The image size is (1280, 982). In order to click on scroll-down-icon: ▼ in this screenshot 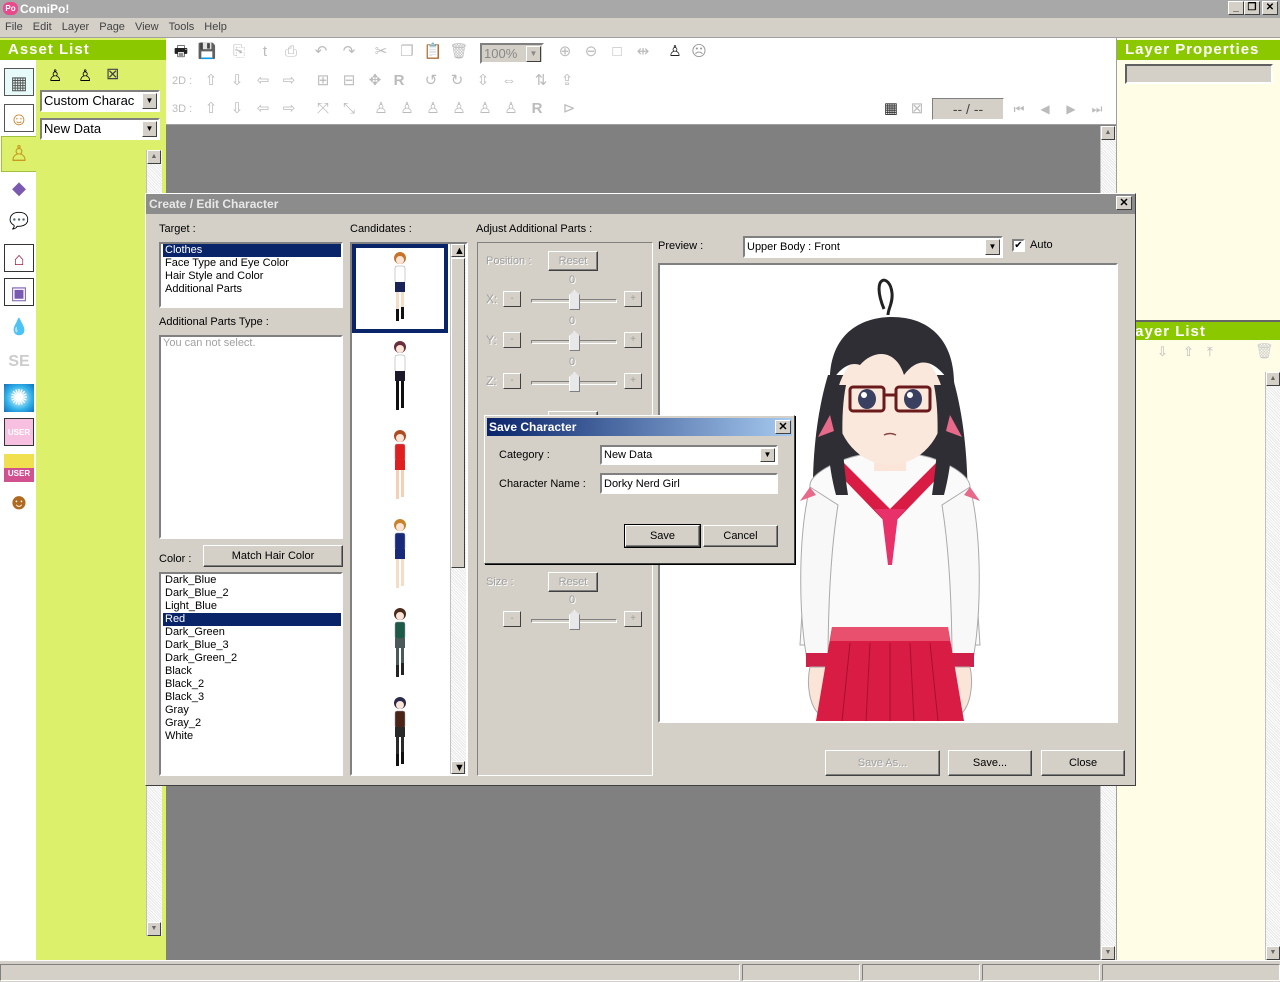, I will do `click(154, 929)`.